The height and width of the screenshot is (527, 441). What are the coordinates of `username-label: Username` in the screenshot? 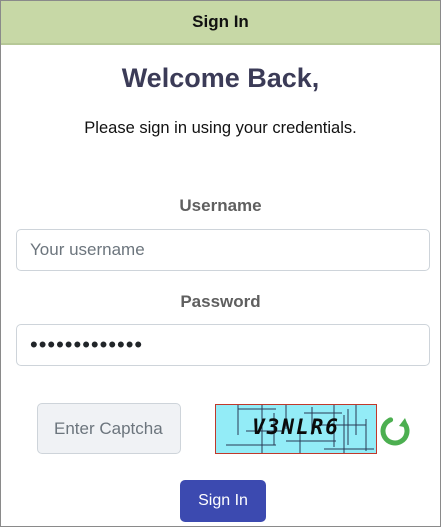 It's located at (220, 205).